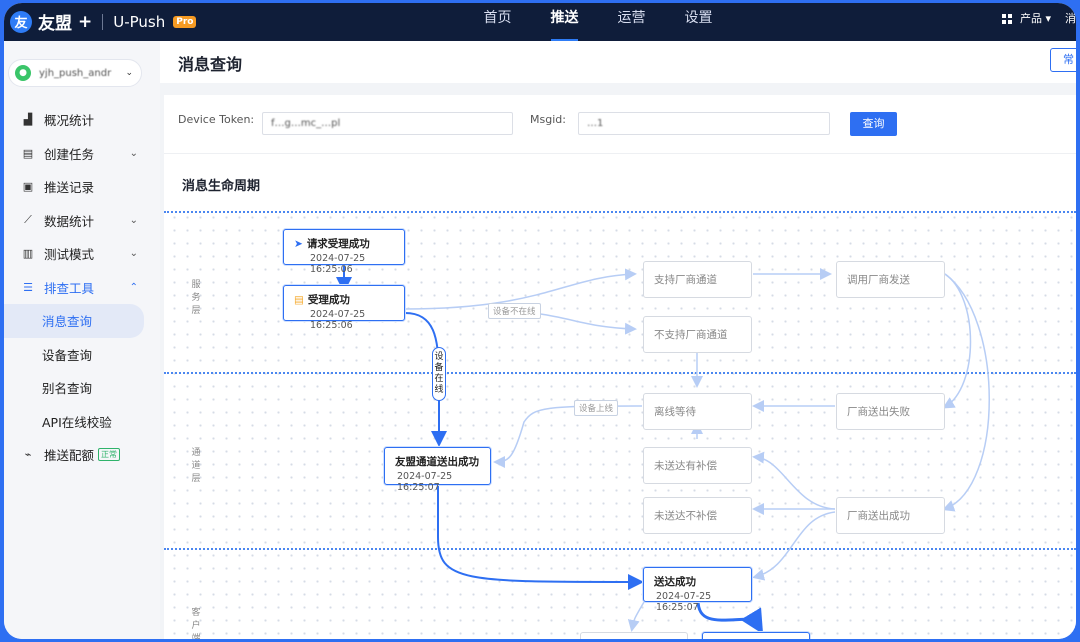 The width and height of the screenshot is (1080, 642). Describe the element at coordinates (185, 21) in the screenshot. I see `pro-badge: Pro` at that location.